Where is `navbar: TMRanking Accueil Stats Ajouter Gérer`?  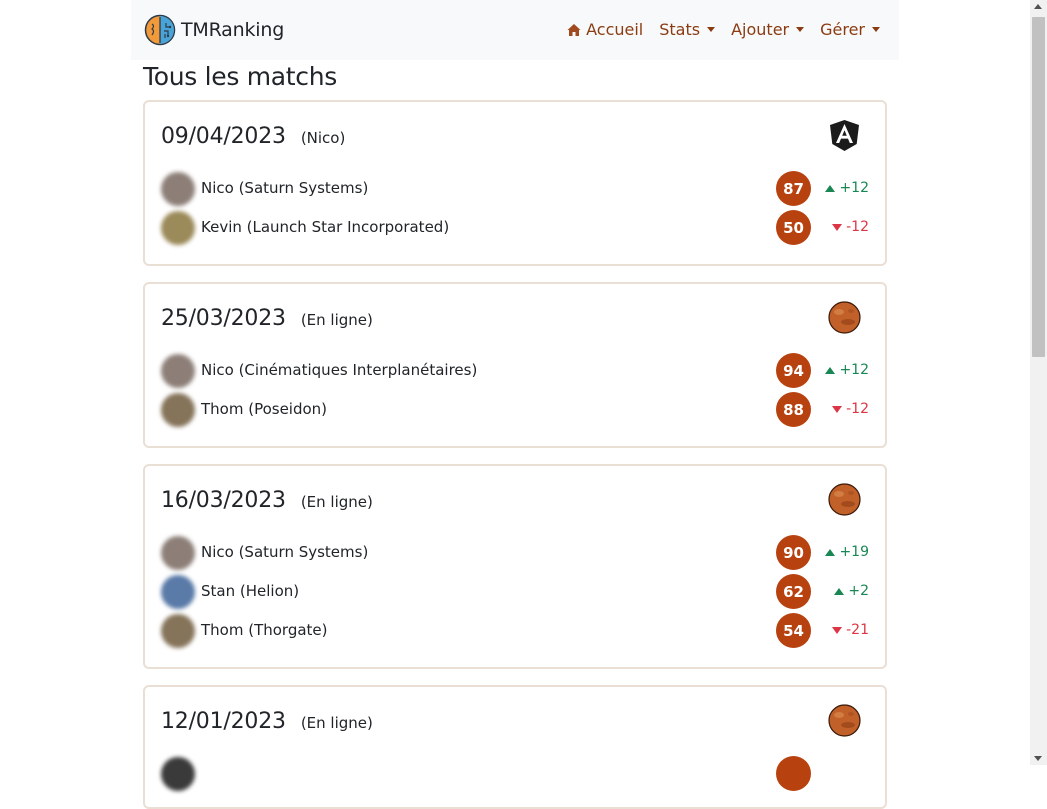
navbar: TMRanking Accueil Stats Ajouter Gérer is located at coordinates (515, 30).